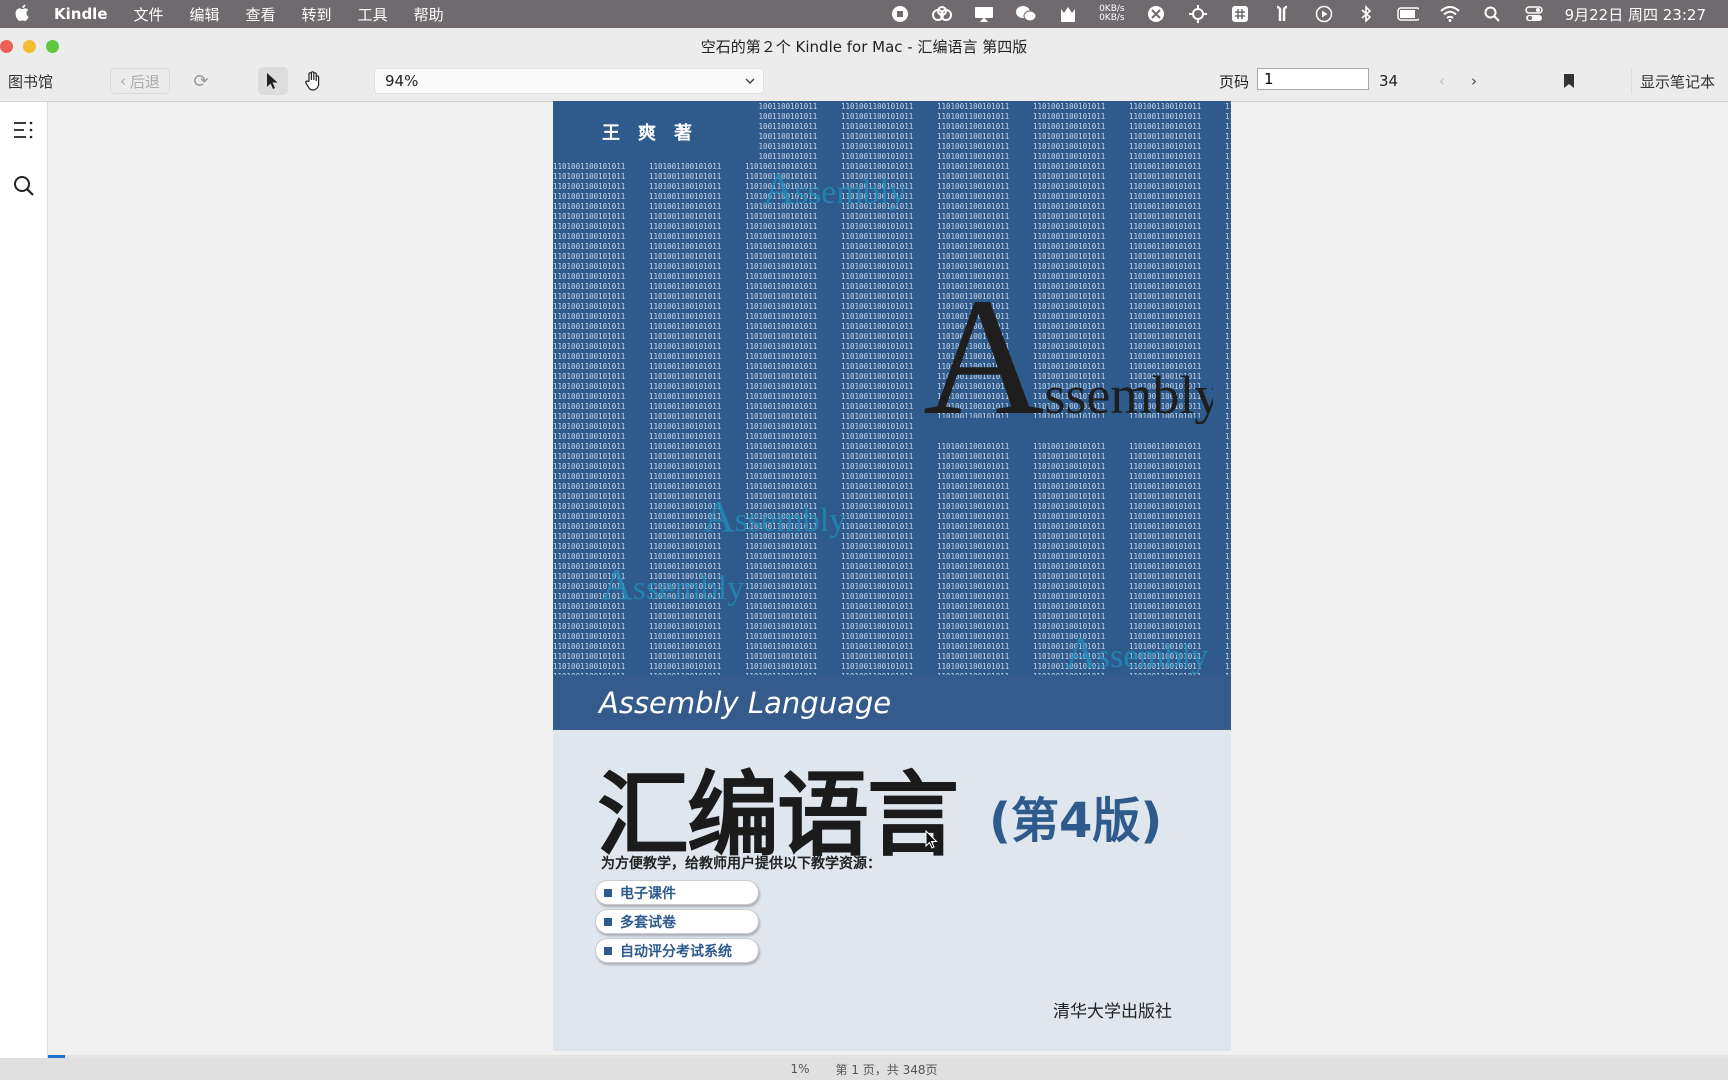 The height and width of the screenshot is (1080, 1728). Describe the element at coordinates (1389, 81) in the screenshot. I see `page-total: 34` at that location.